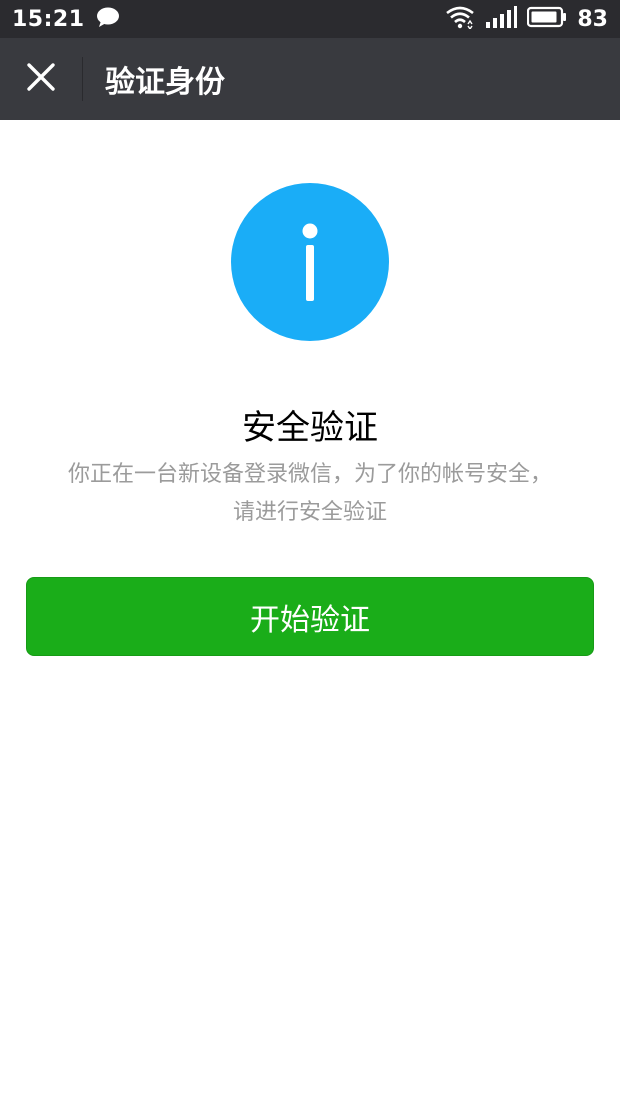  What do you see at coordinates (48, 19) in the screenshot?
I see `status-time: 15:21` at bounding box center [48, 19].